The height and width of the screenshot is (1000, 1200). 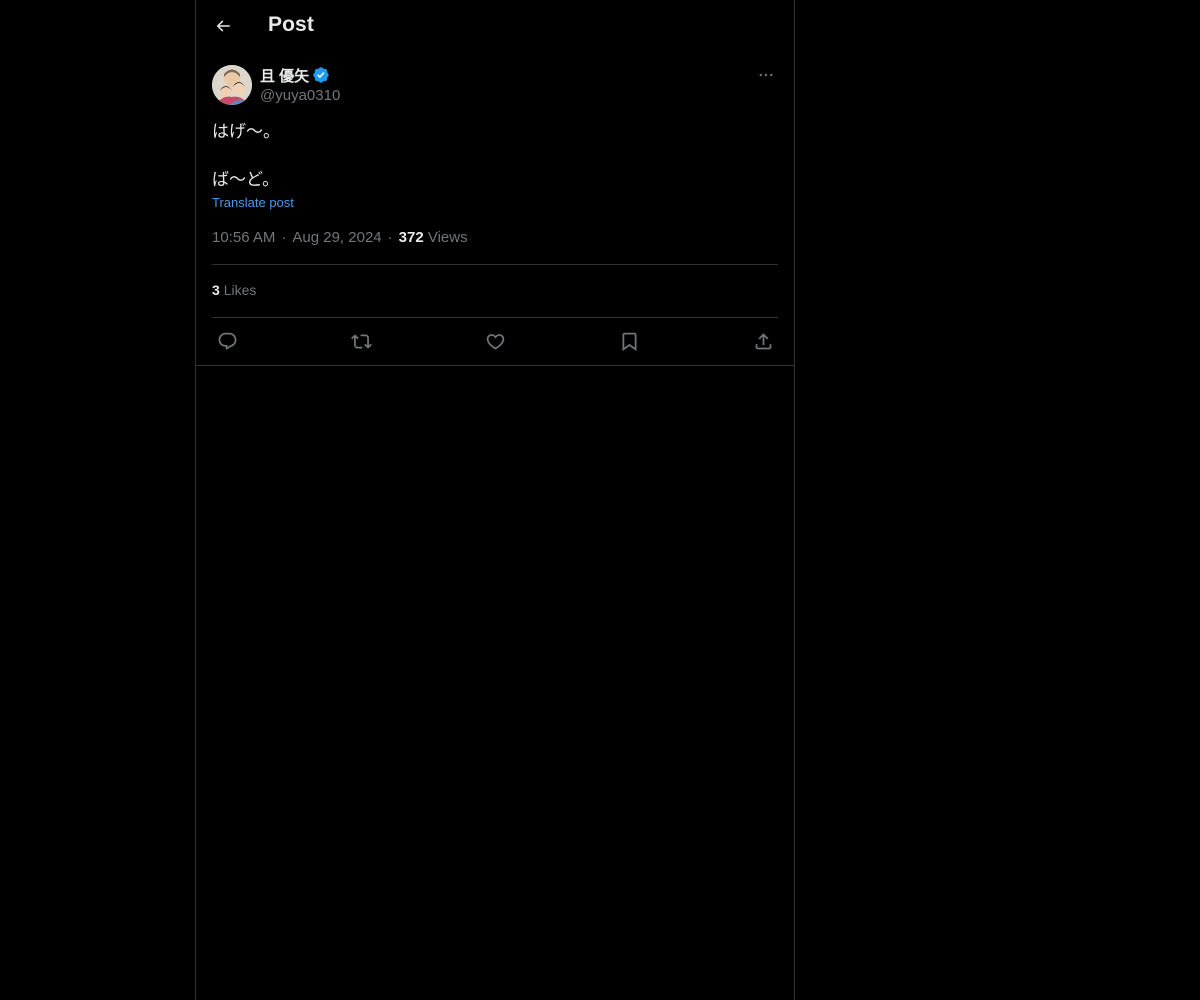 I want to click on more-options-button, so click(x=766, y=75).